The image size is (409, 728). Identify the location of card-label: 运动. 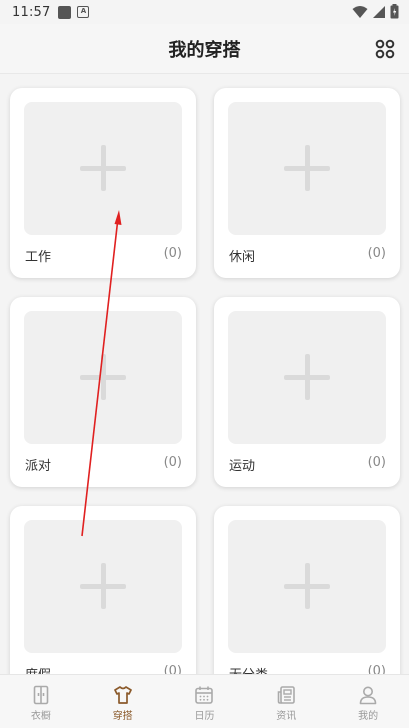
(242, 466).